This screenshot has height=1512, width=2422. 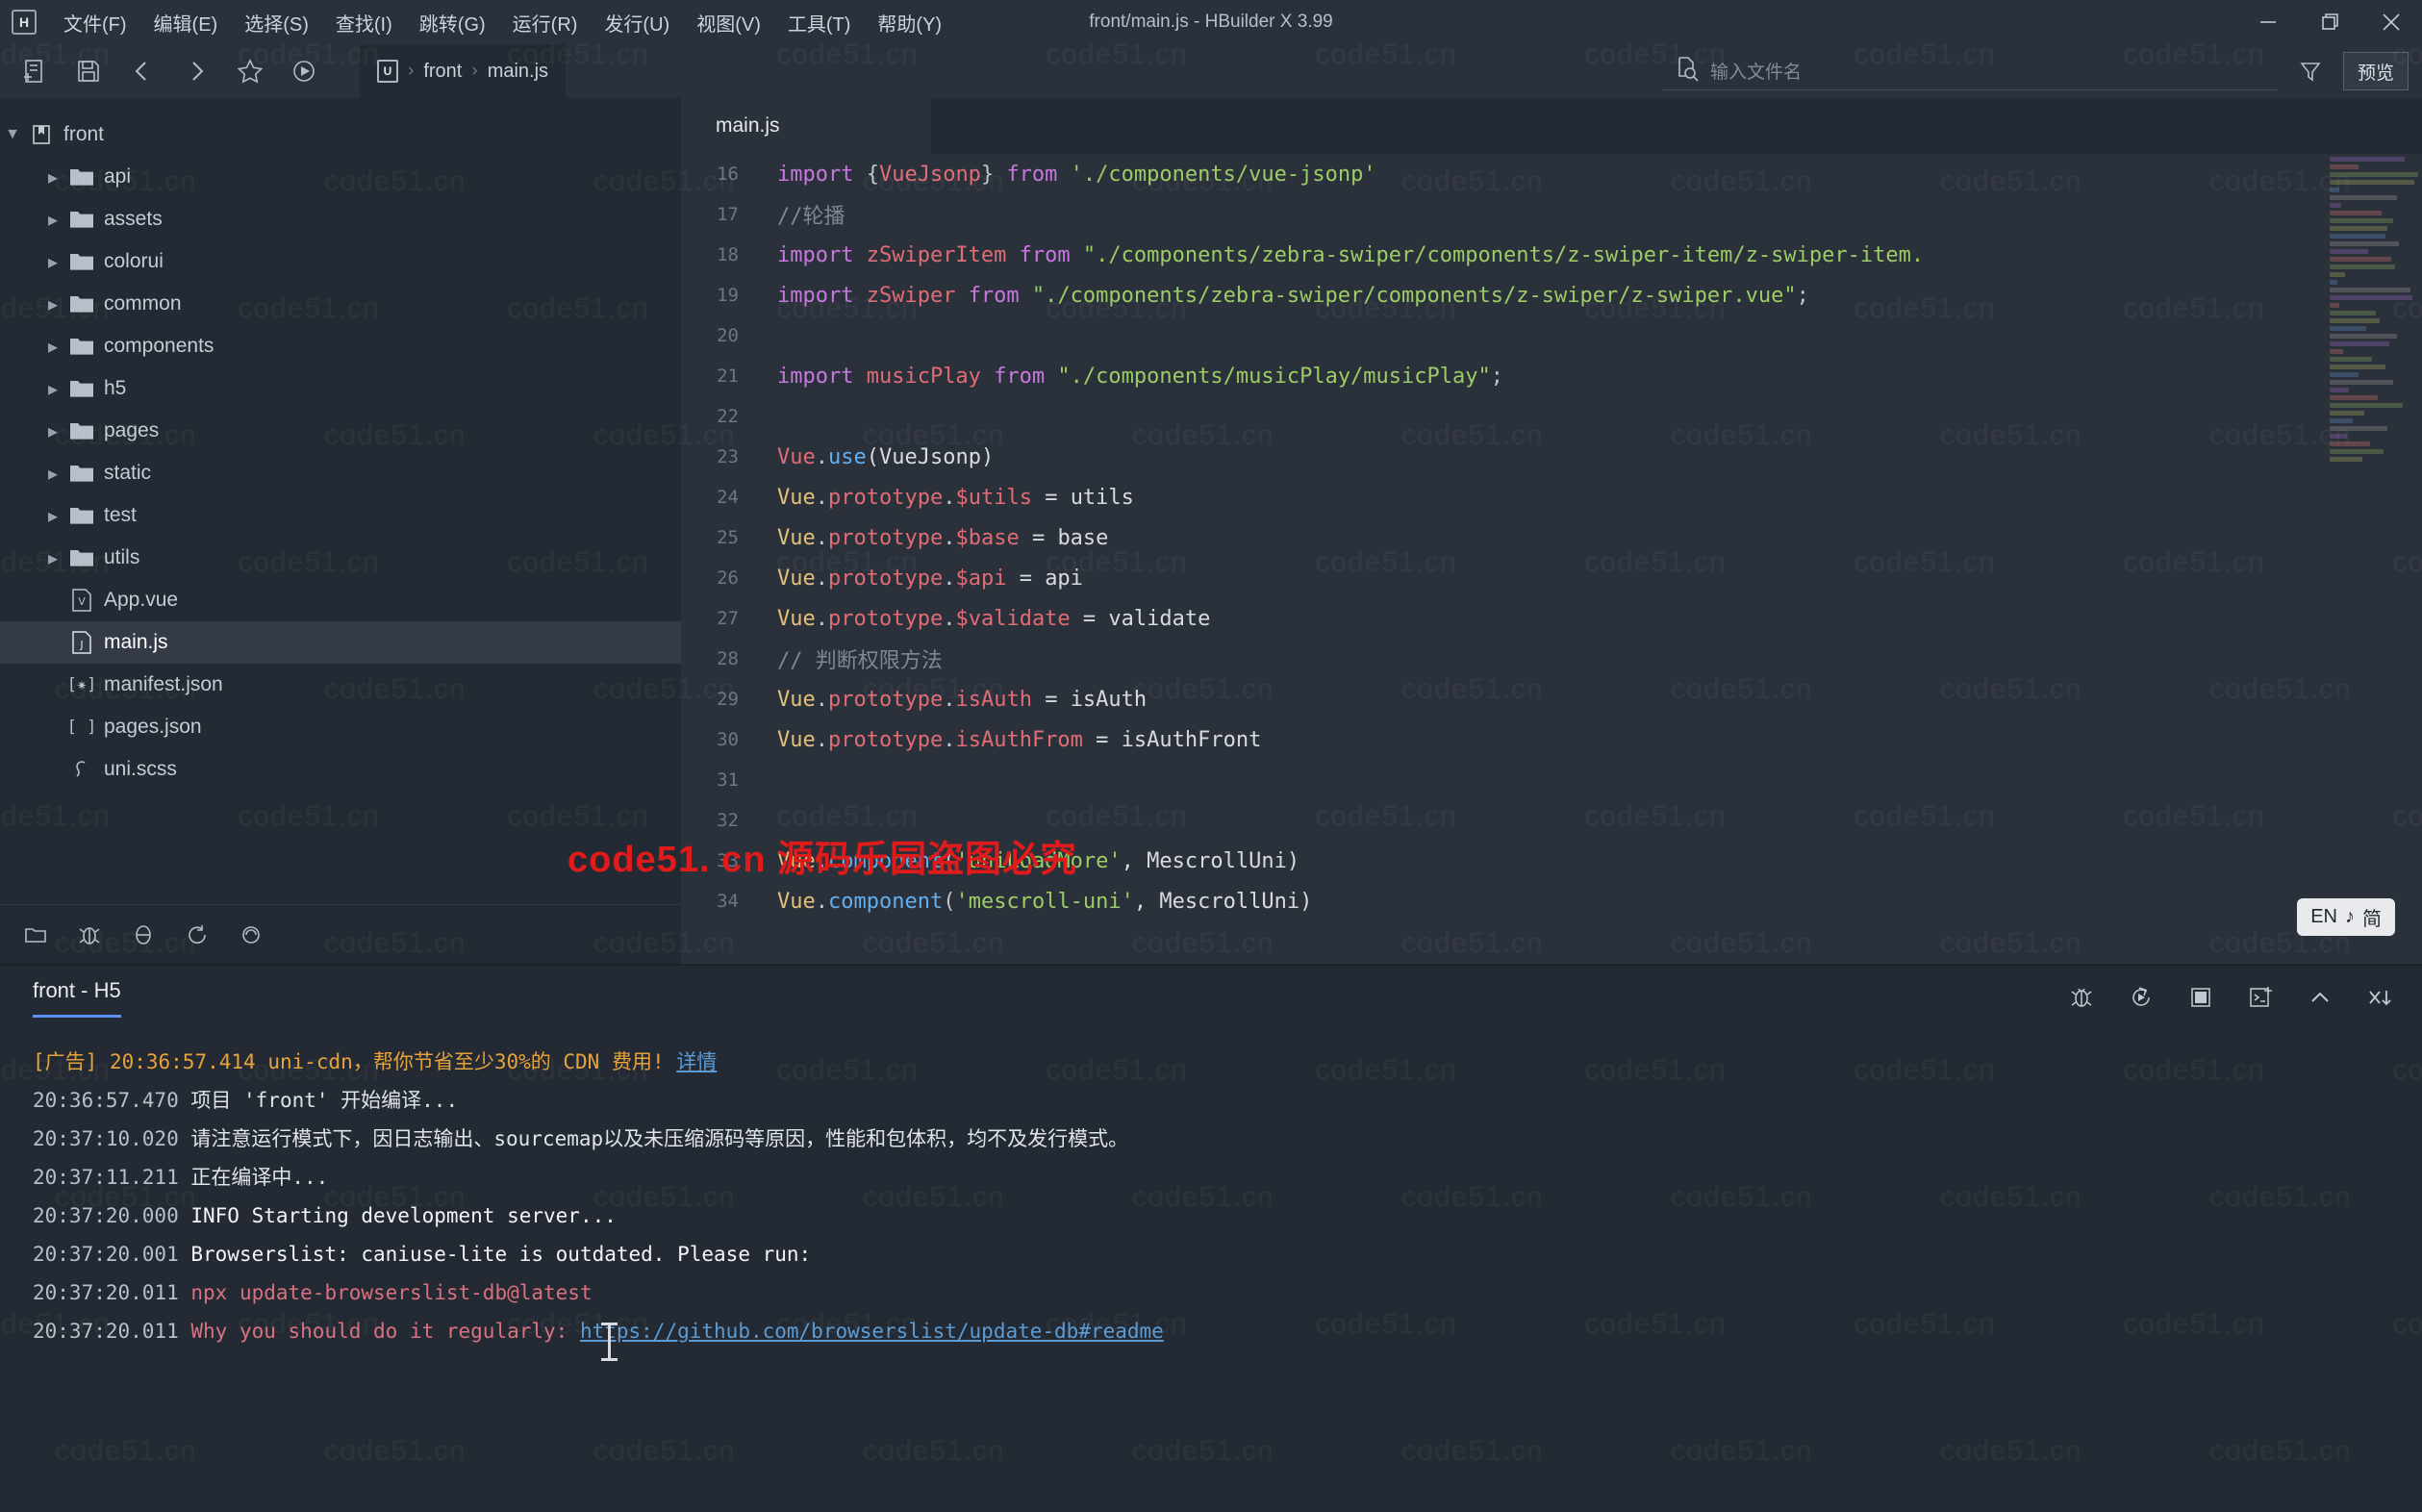 What do you see at coordinates (340, 516) in the screenshot?
I see `tree-item-test: ▸ test` at bounding box center [340, 516].